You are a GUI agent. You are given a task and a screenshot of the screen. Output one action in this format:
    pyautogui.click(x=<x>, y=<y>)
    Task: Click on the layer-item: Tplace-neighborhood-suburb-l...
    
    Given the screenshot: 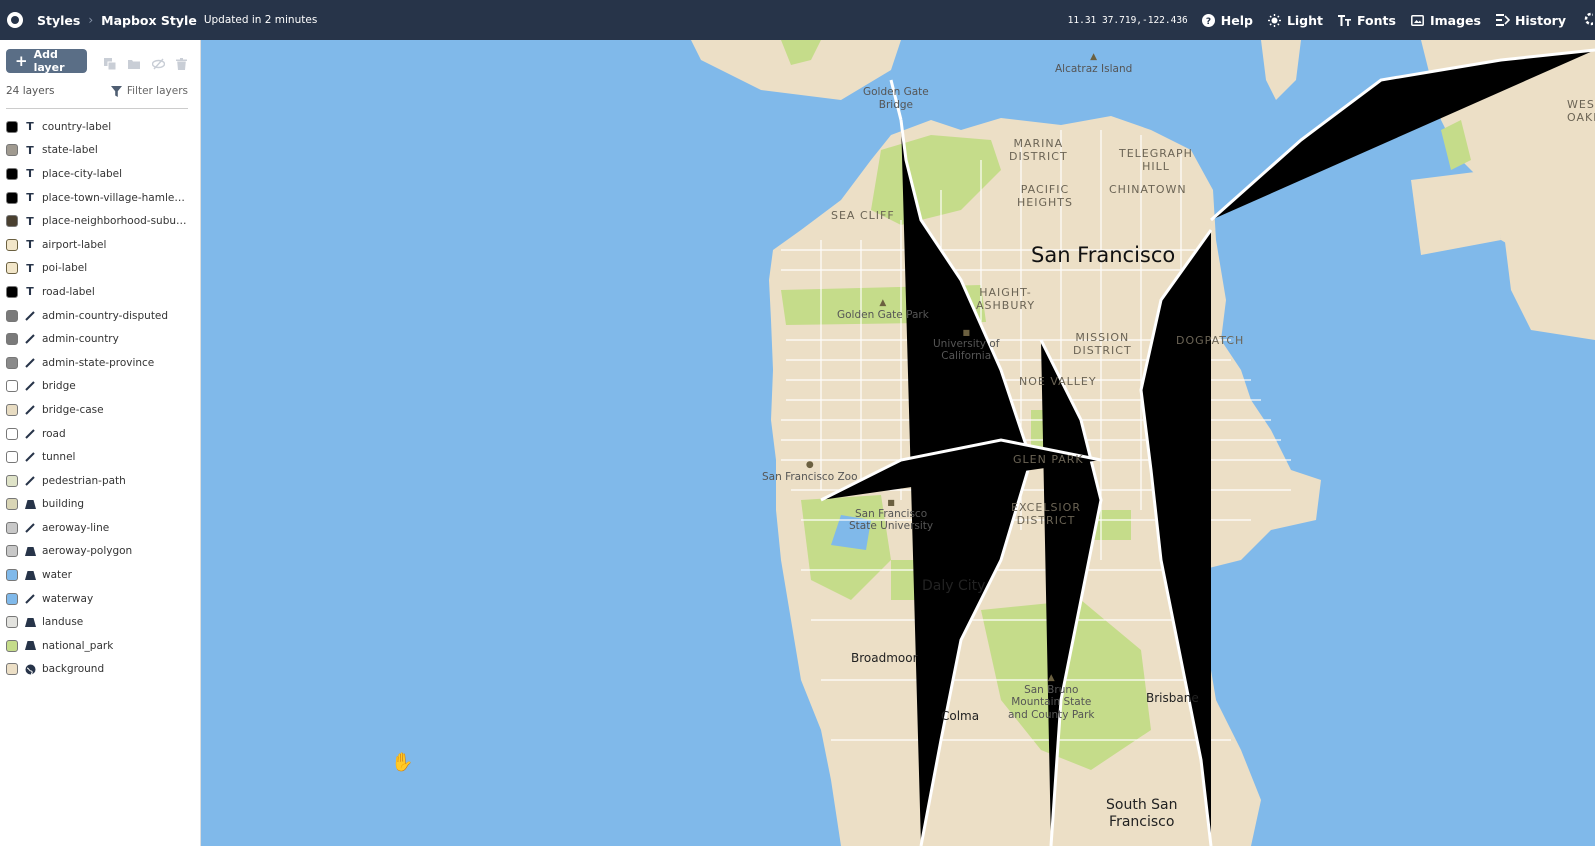 What is the action you would take?
    pyautogui.click(x=100, y=221)
    